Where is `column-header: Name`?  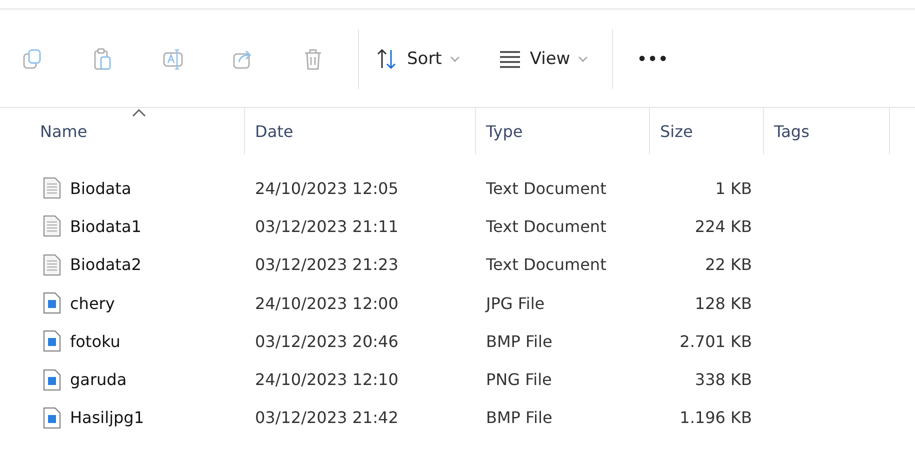 column-header: Name is located at coordinates (64, 131).